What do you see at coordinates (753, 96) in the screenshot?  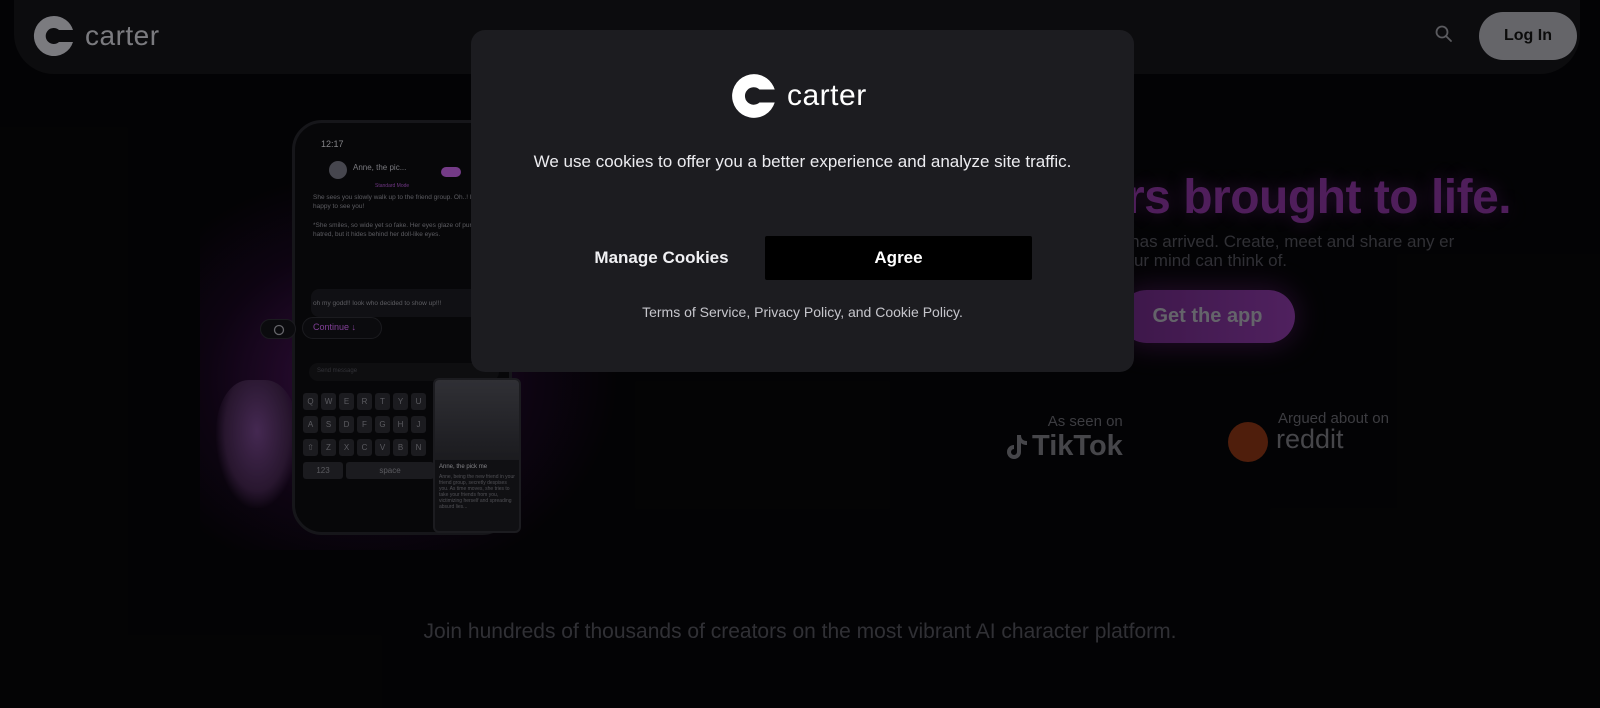 I see `carter-logo-icon` at bounding box center [753, 96].